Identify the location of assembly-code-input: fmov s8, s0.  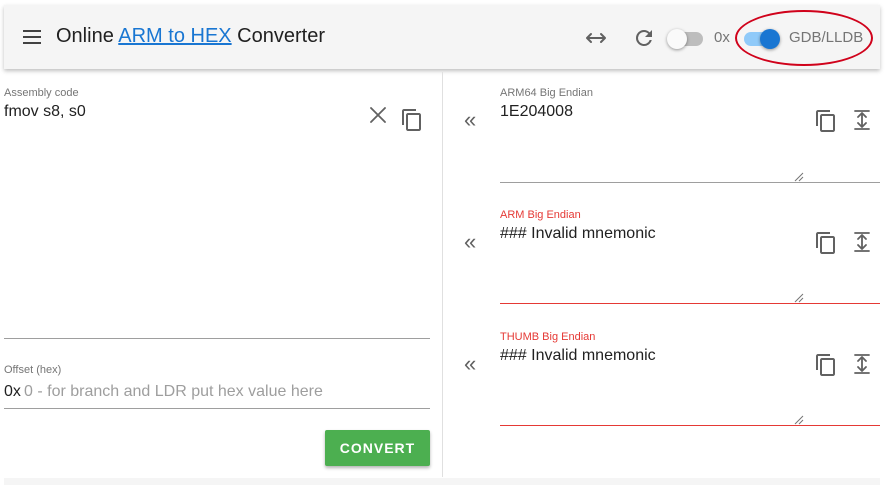
(45, 112).